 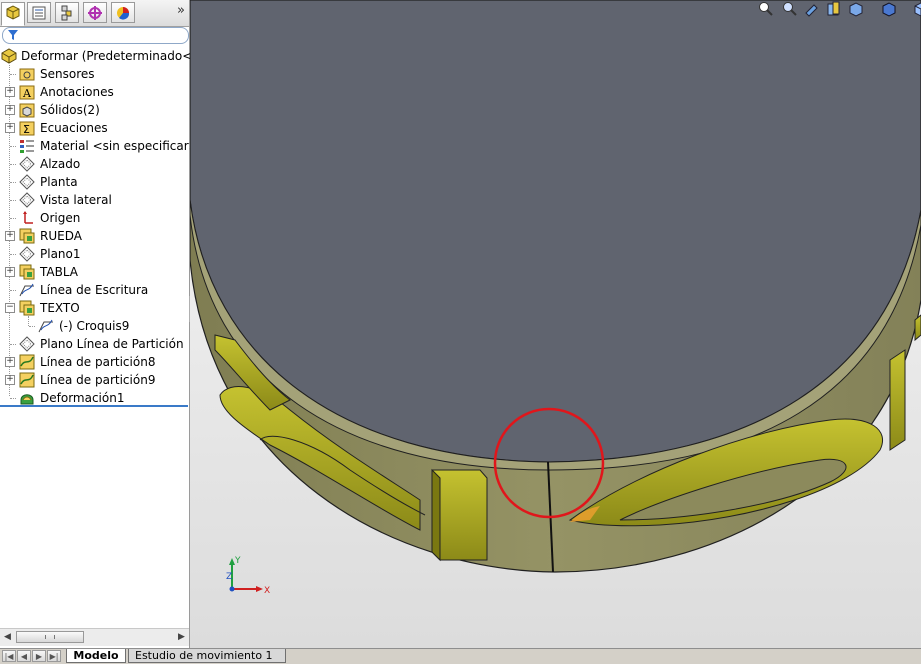 What do you see at coordinates (834, 9) in the screenshot?
I see `section-view-icon` at bounding box center [834, 9].